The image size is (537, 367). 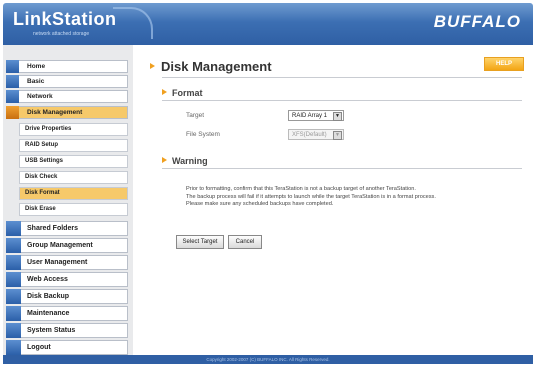 I want to click on sidebar-item-label: Logout, so click(x=39, y=347).